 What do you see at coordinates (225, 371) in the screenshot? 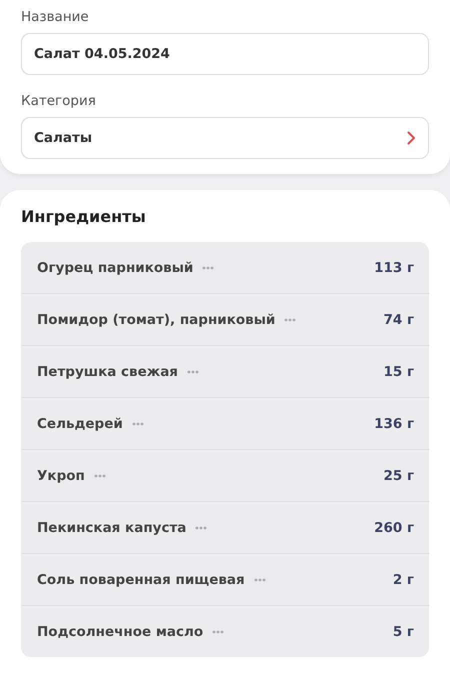
I see `ingredient-row: Петрушка свежая 15 г` at bounding box center [225, 371].